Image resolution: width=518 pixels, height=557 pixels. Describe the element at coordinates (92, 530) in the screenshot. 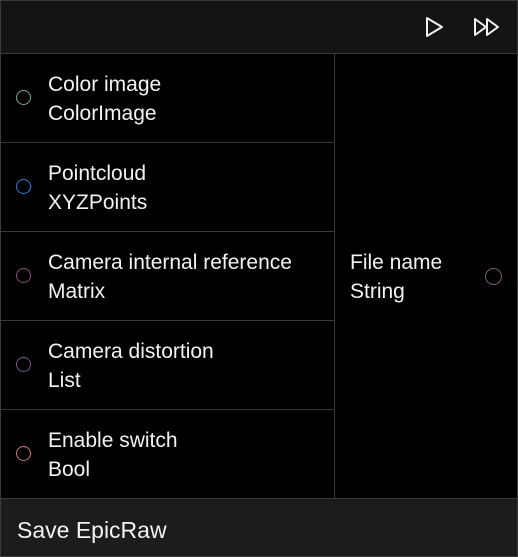

I see `node-title: Save EpicRaw` at that location.